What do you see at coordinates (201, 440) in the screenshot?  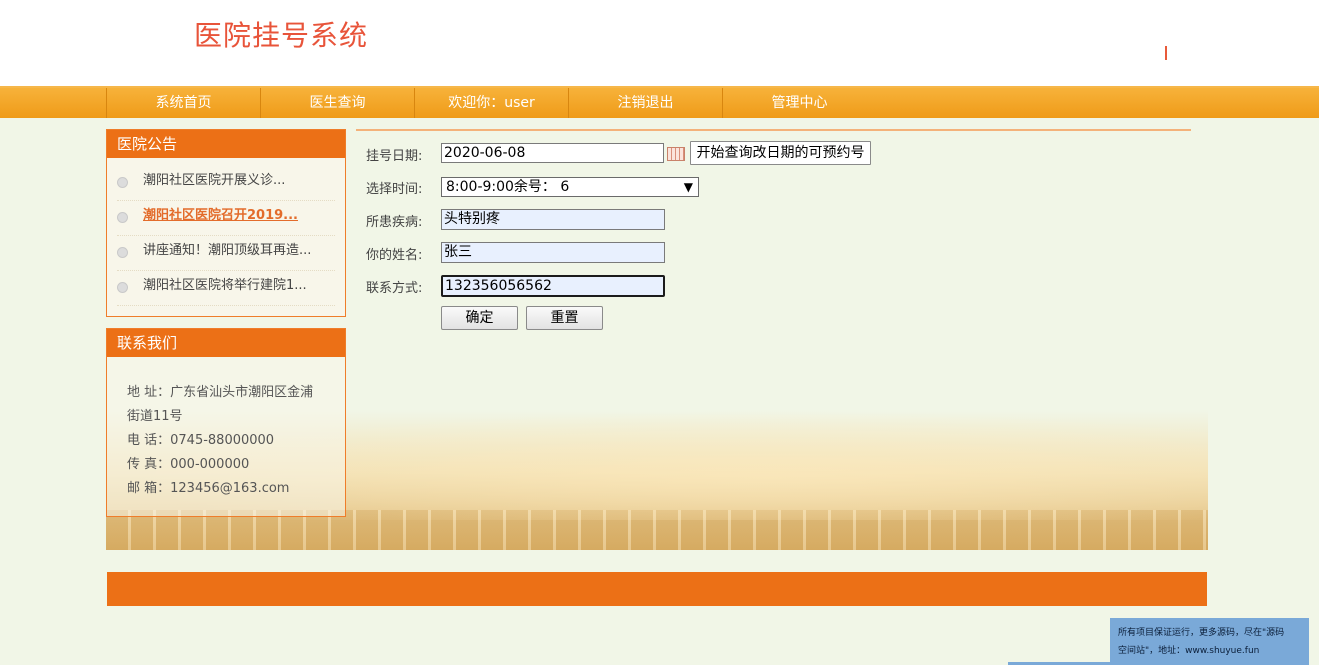 I see `contact-phone: 电 话：0745-88000000` at bounding box center [201, 440].